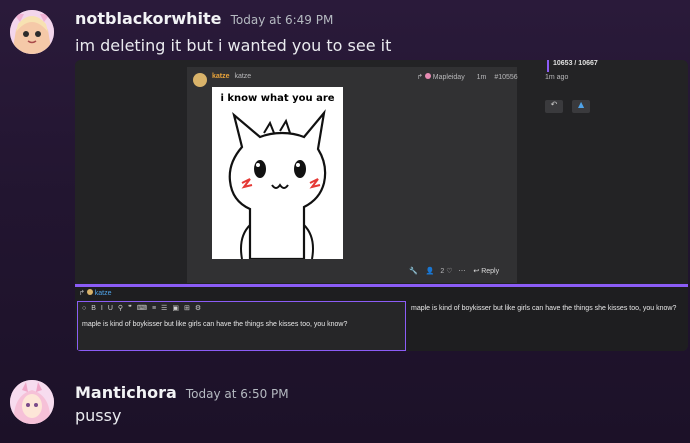  I want to click on underline-icon: U, so click(113, 308).